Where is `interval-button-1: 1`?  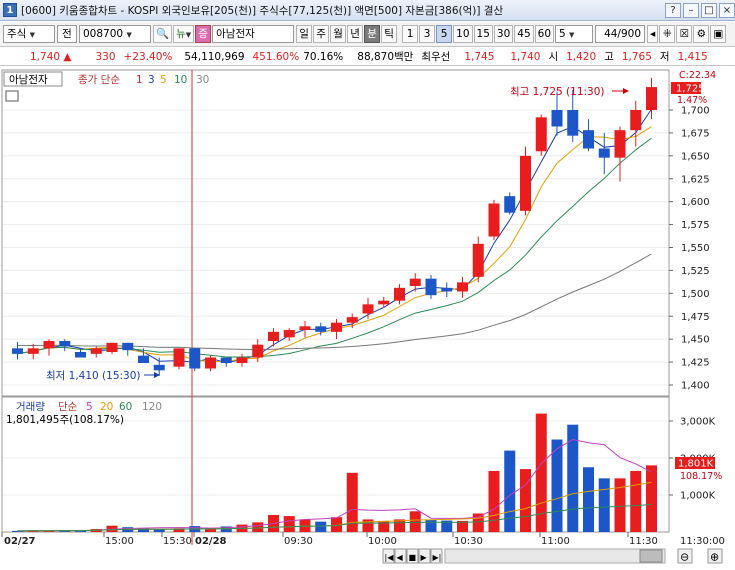 interval-button-1: 1 is located at coordinates (410, 34).